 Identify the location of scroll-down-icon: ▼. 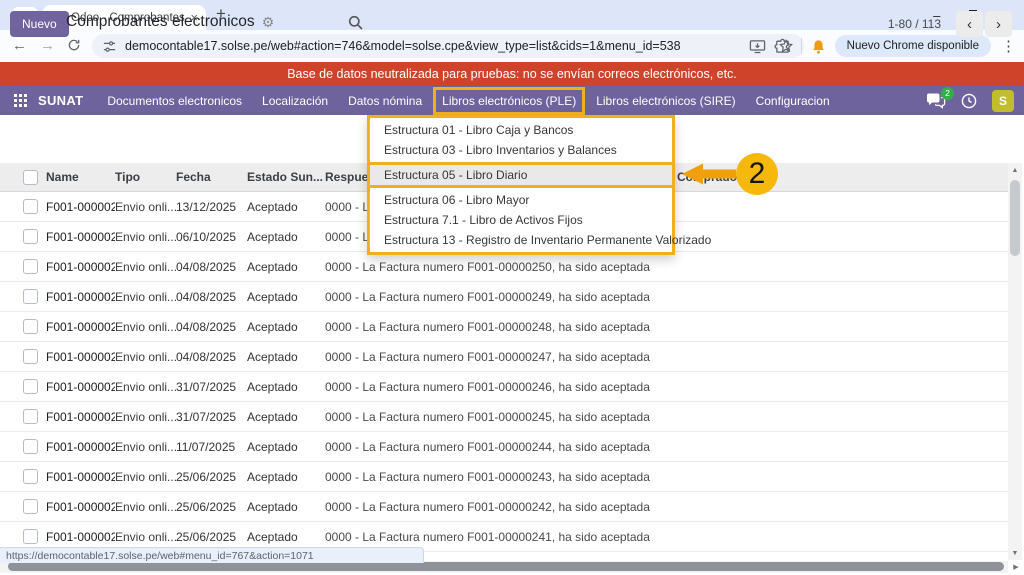
(1015, 553).